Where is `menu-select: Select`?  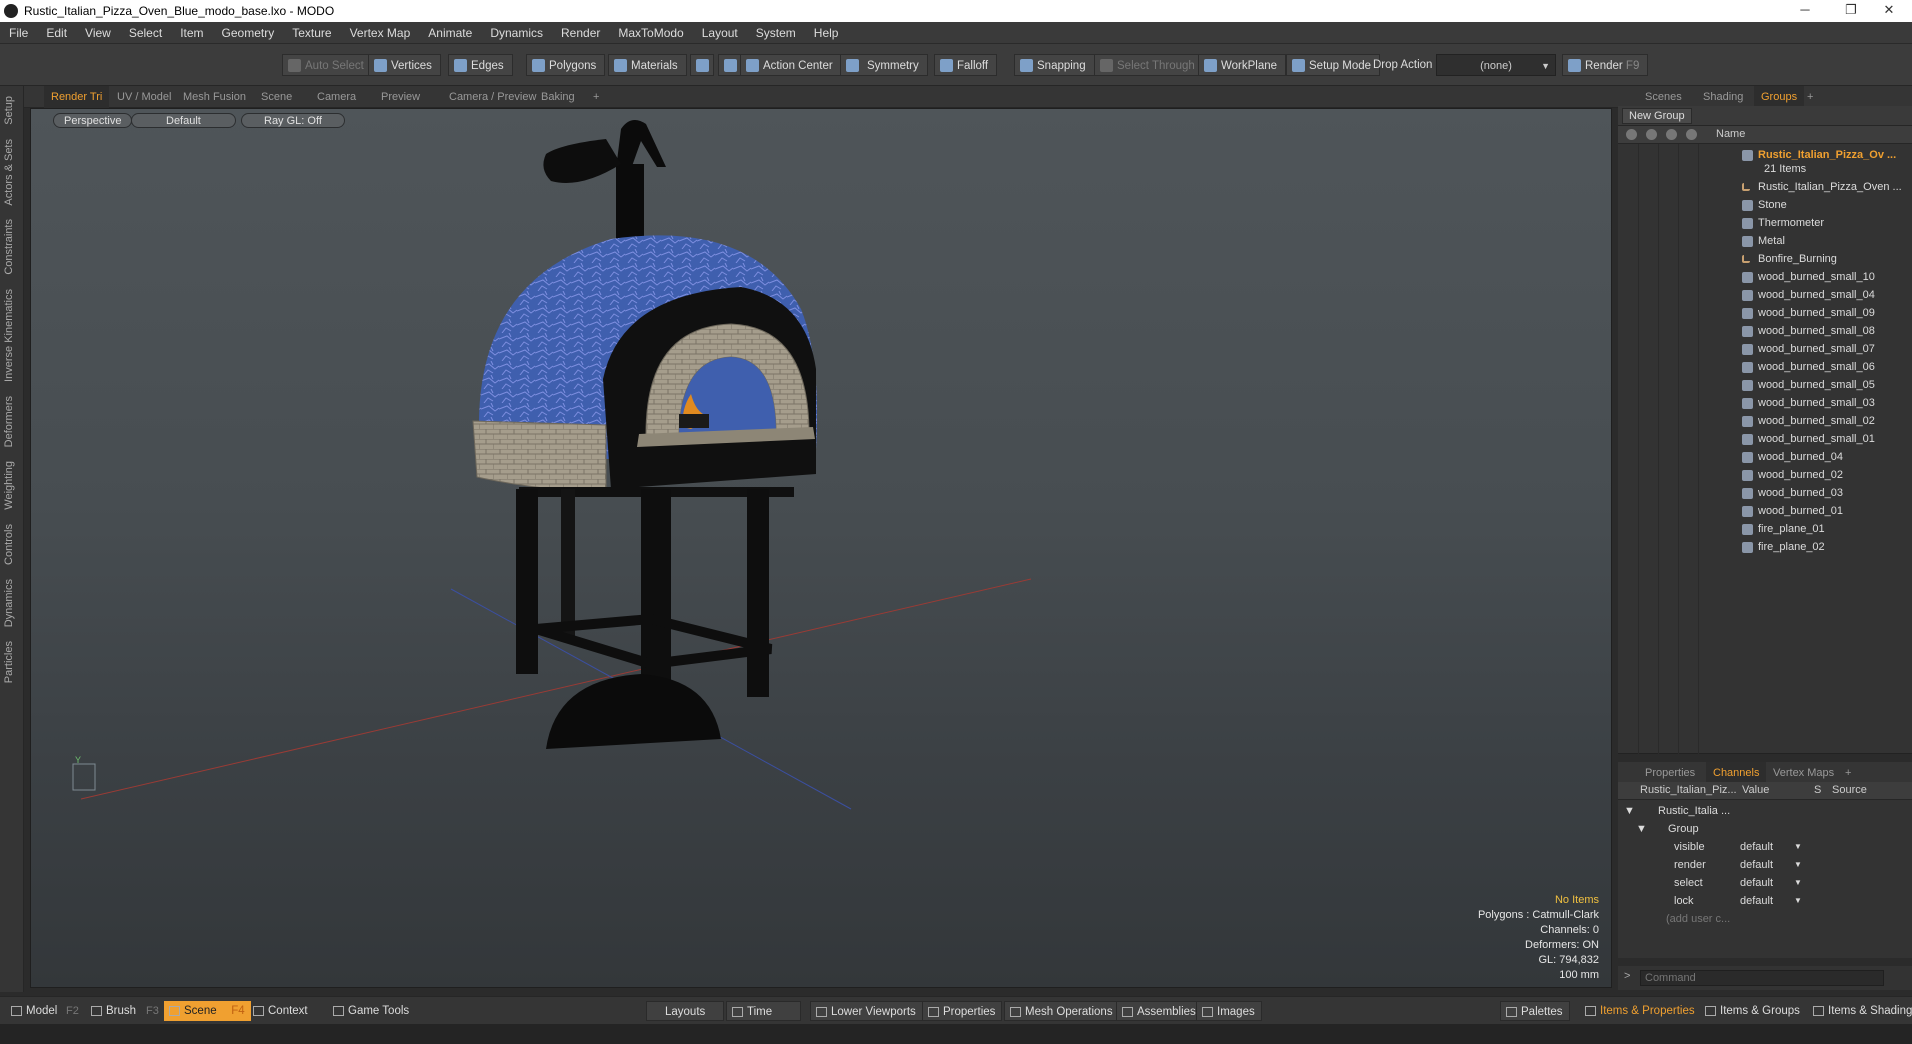
menu-select: Select is located at coordinates (145, 33).